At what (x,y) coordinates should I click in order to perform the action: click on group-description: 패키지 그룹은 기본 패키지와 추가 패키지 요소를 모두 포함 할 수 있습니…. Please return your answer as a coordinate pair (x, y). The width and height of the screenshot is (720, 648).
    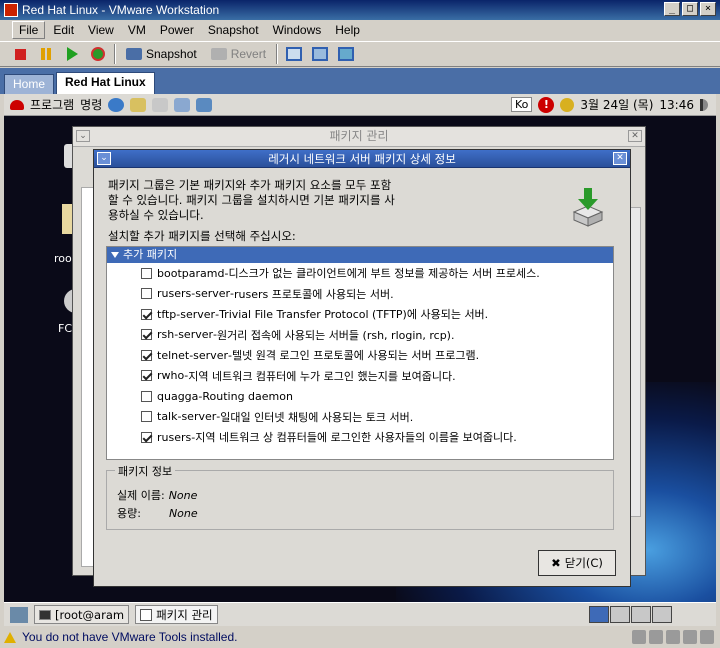
    Looking at the image, I should click on (251, 200).